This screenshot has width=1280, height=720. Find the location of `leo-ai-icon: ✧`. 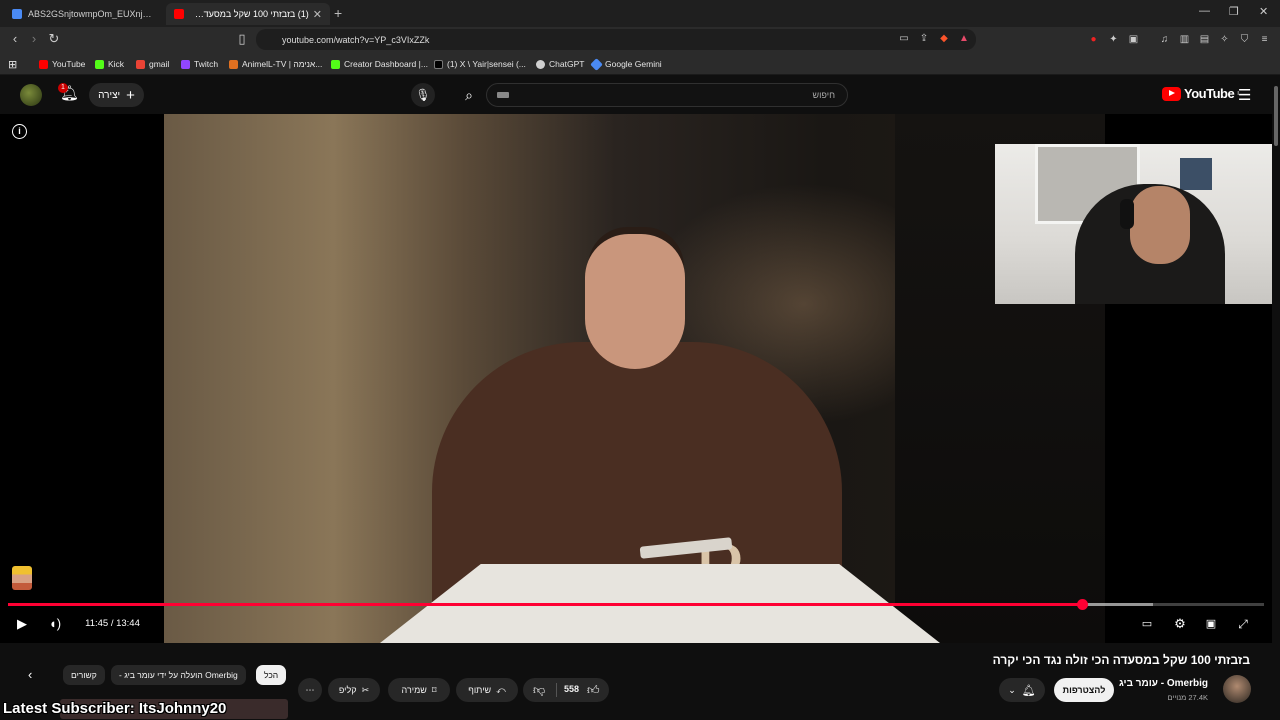

leo-ai-icon: ✧ is located at coordinates (1224, 39).